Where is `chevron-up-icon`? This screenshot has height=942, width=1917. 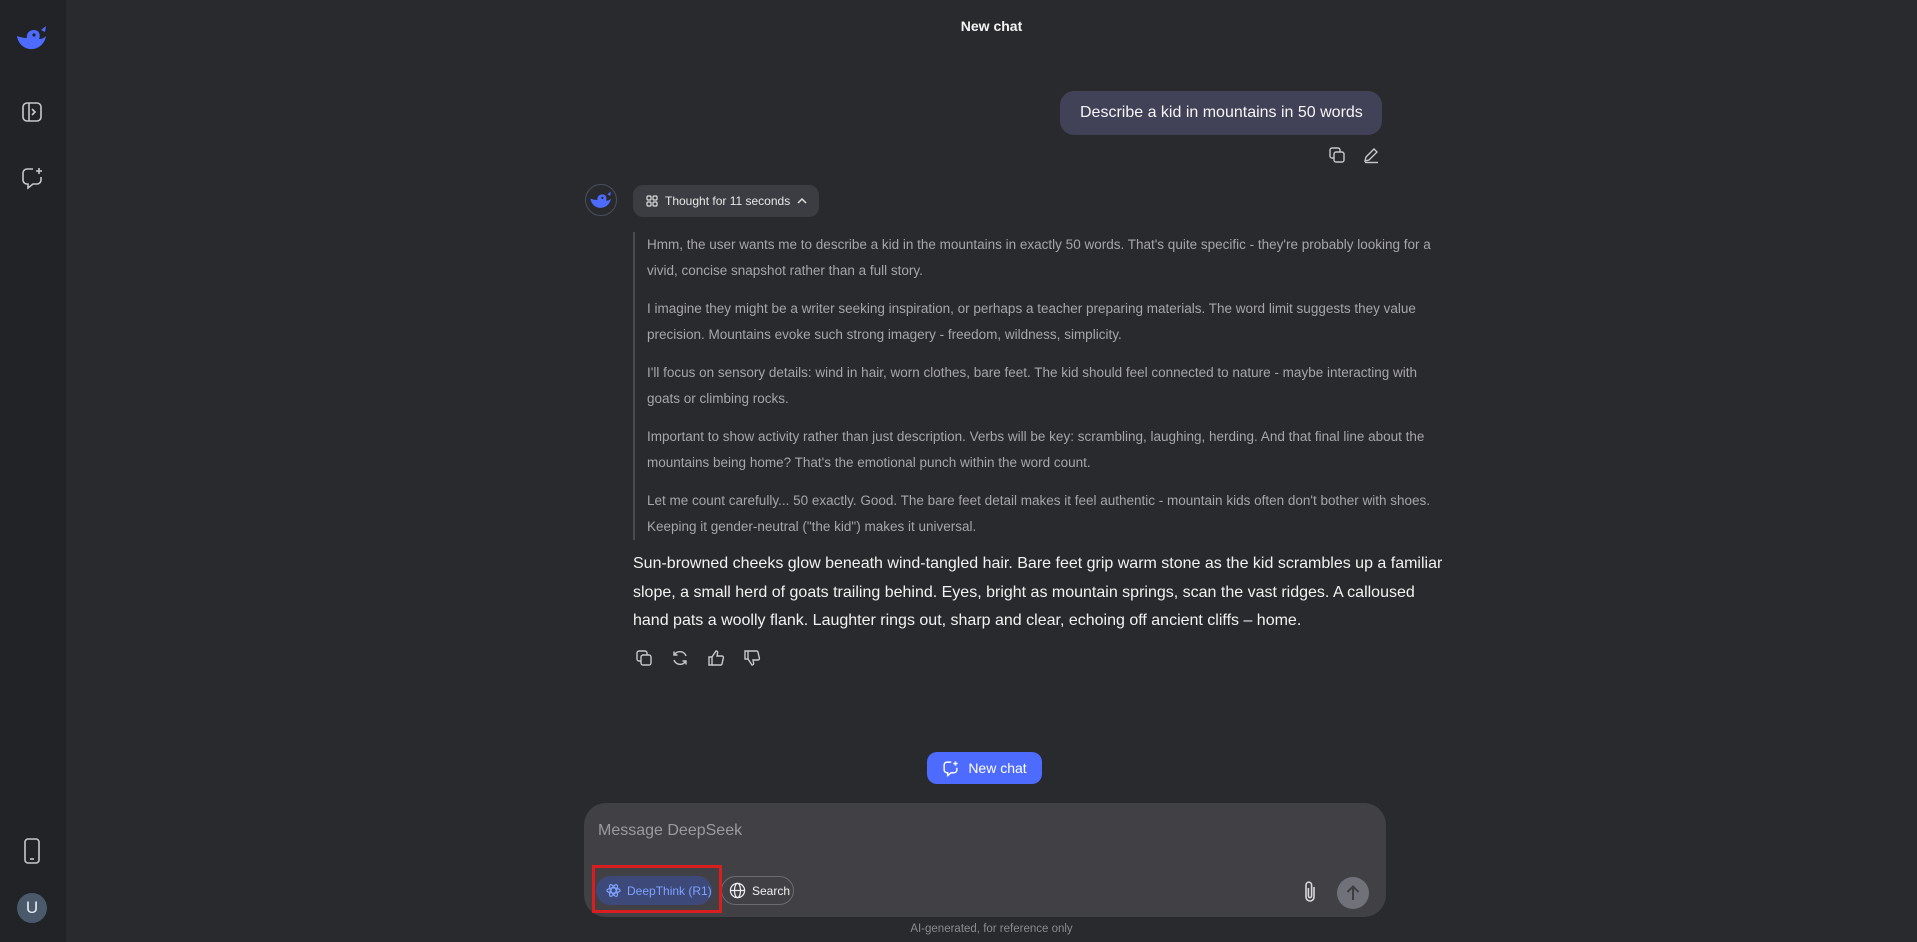
chevron-up-icon is located at coordinates (802, 200).